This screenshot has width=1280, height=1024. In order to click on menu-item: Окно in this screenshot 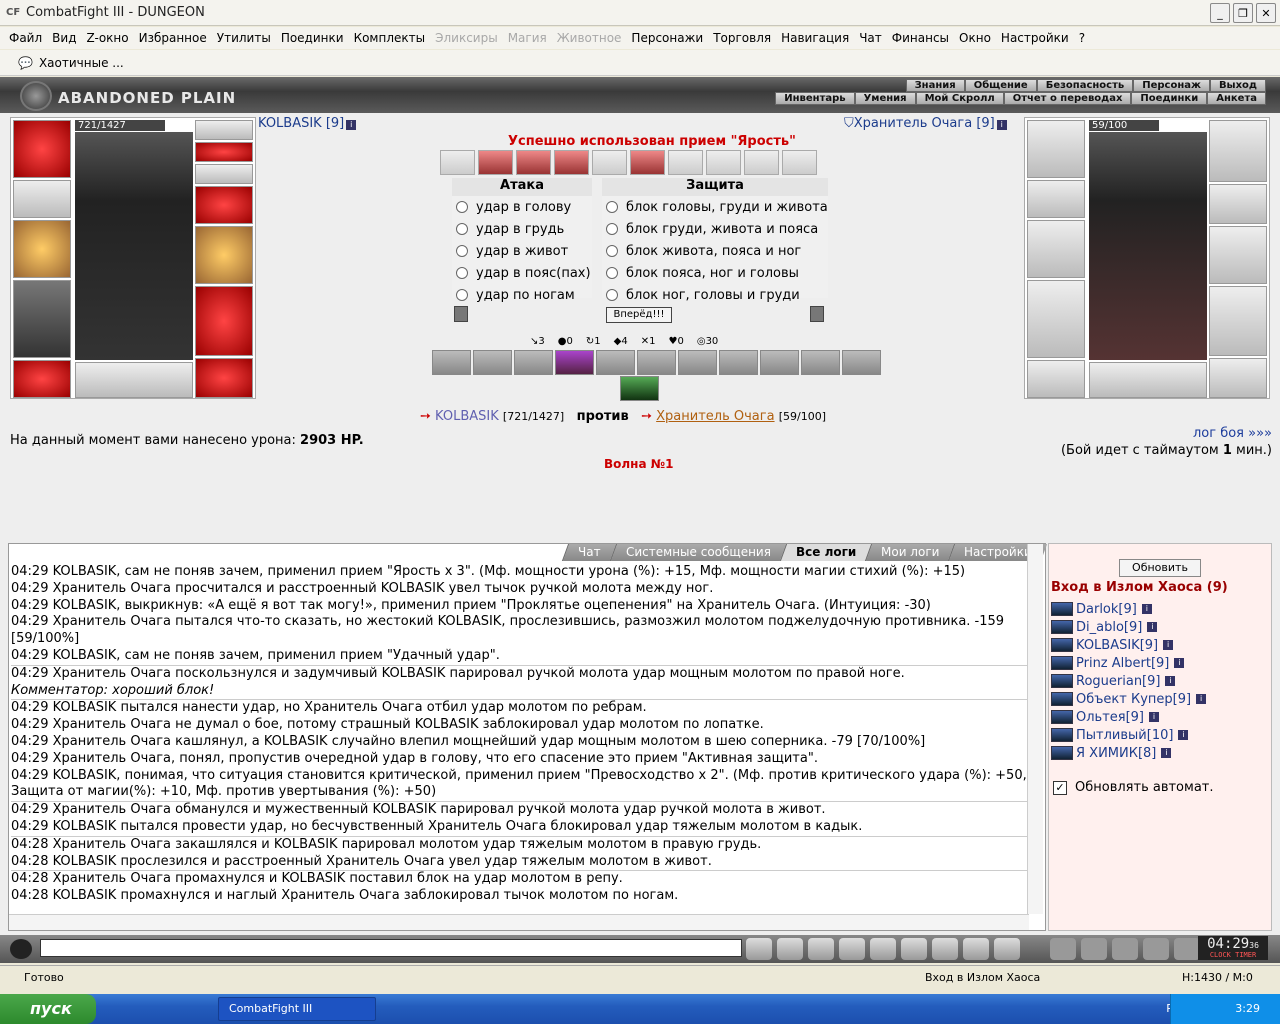, I will do `click(975, 38)`.